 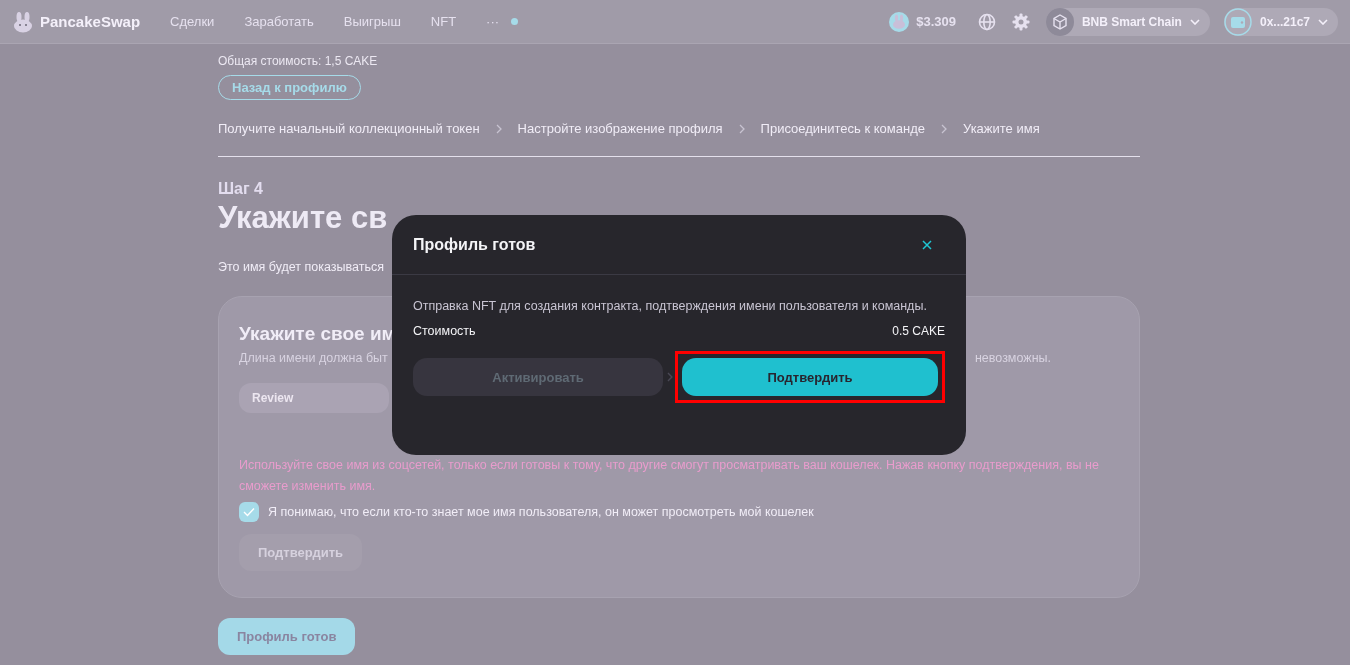 I want to click on checkmark-icon, so click(x=249, y=512).